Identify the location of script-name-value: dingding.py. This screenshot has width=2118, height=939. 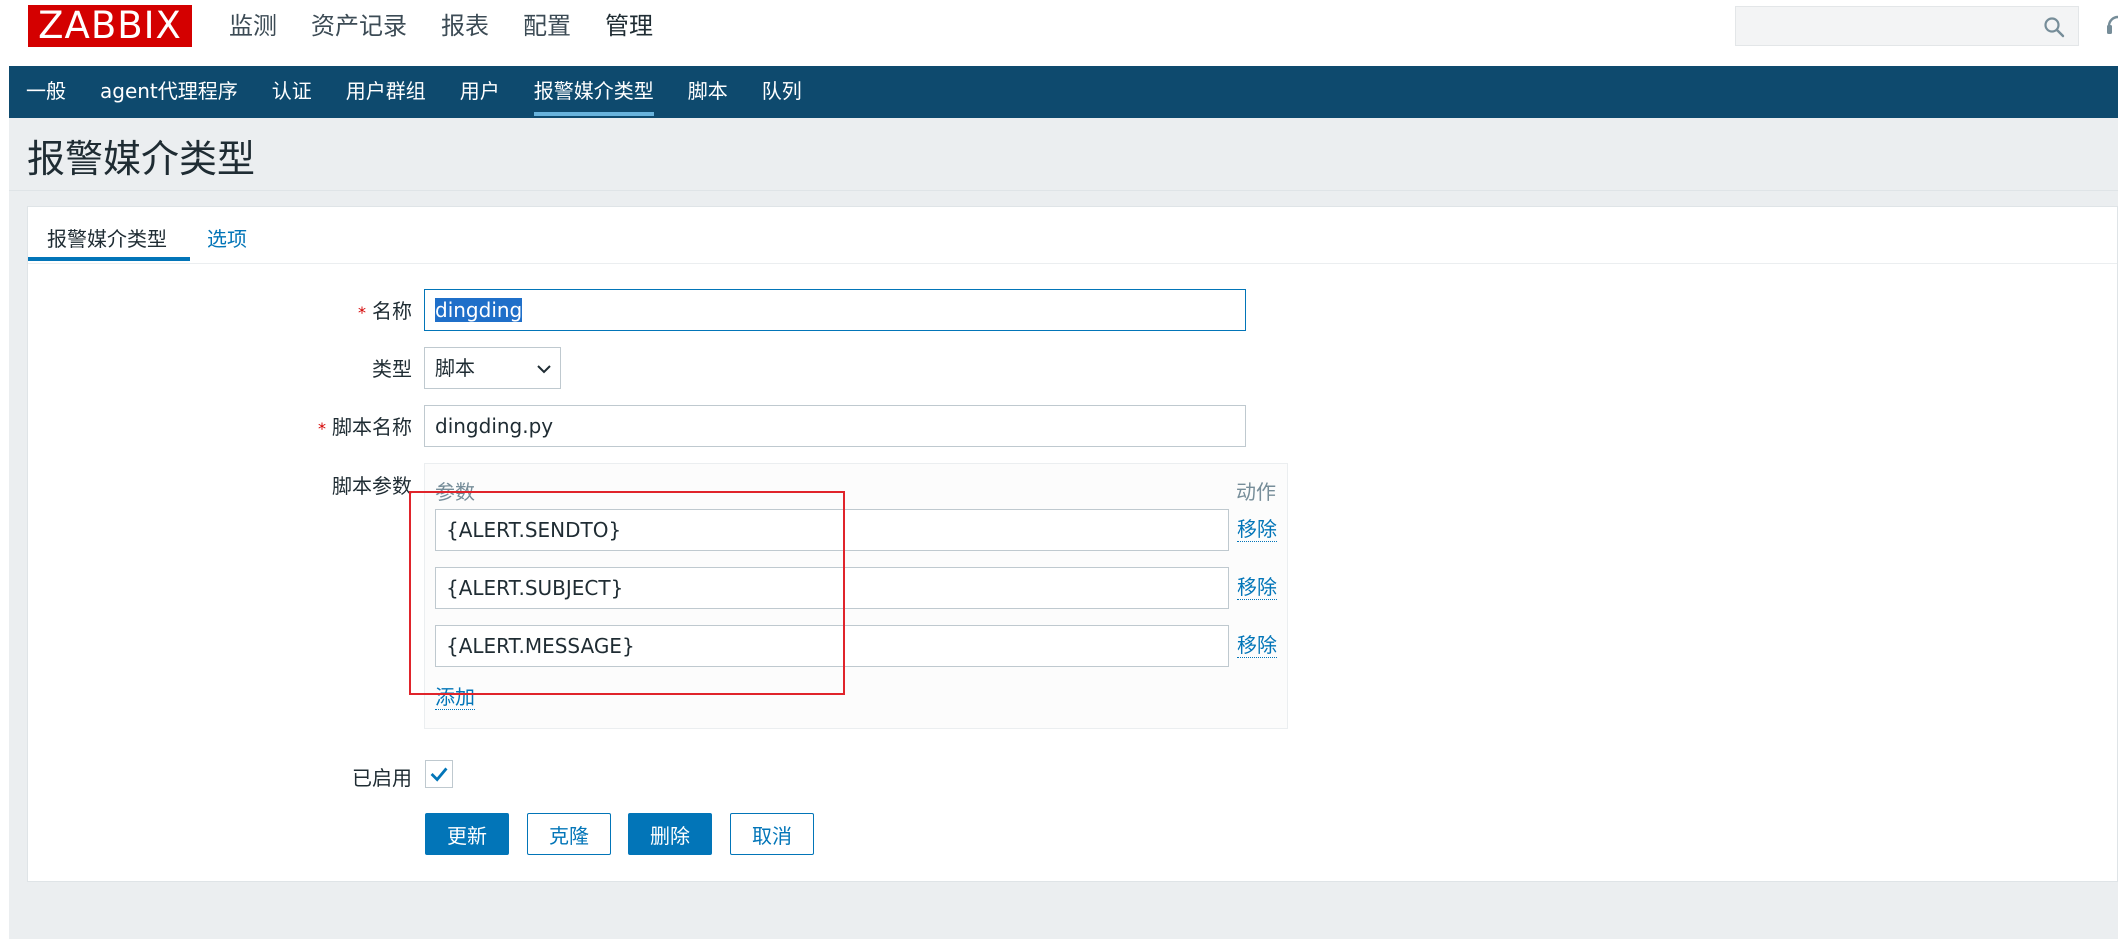
(494, 426).